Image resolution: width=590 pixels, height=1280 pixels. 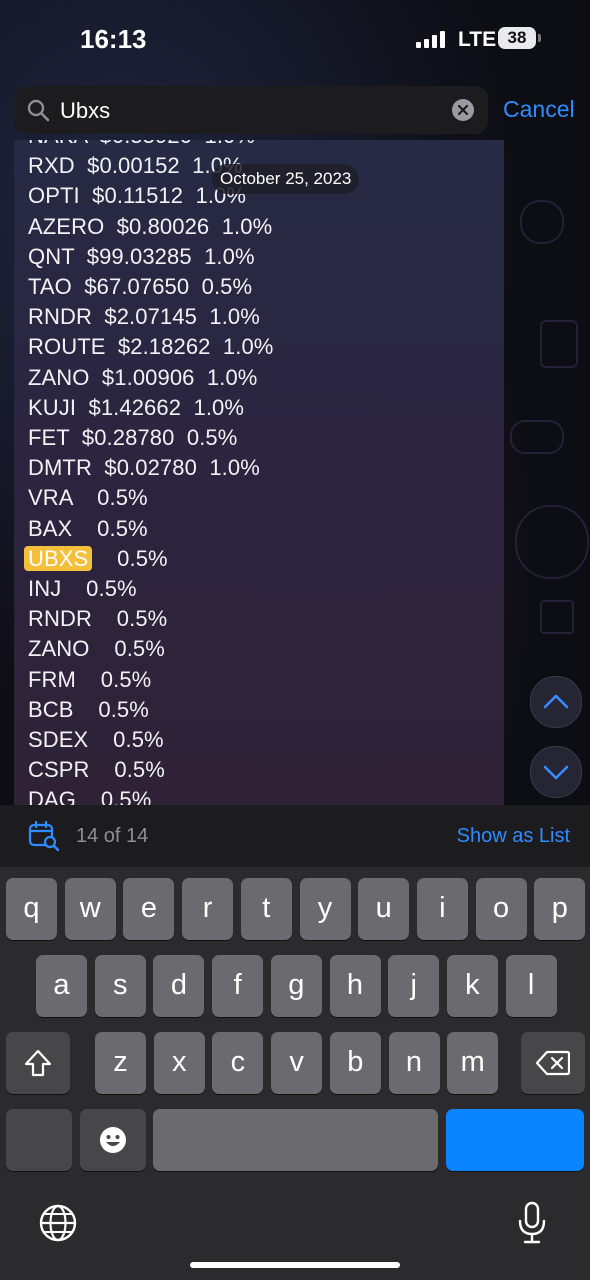 What do you see at coordinates (179, 1063) in the screenshot?
I see `key-x: x` at bounding box center [179, 1063].